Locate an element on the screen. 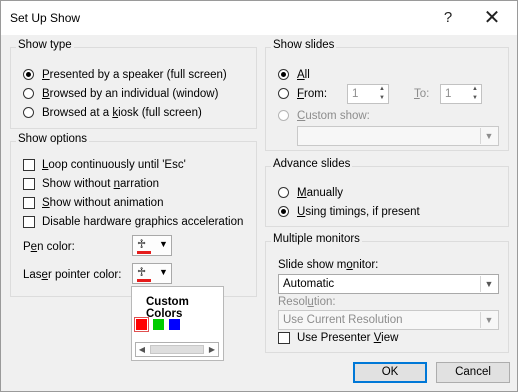  slide-show-monitor-value: Automatic is located at coordinates (309, 284).